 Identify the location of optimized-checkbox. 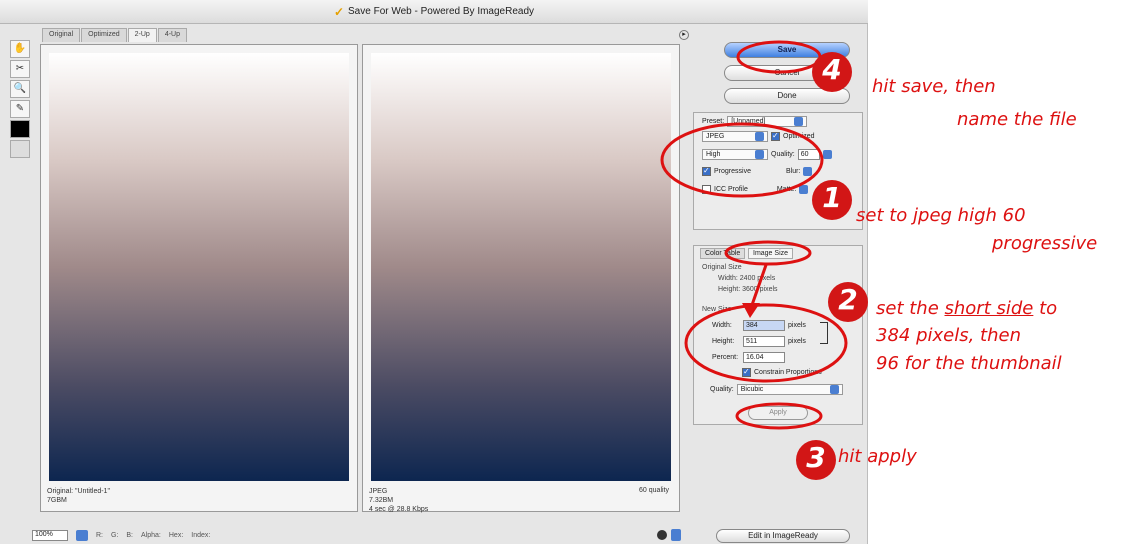
(775, 136).